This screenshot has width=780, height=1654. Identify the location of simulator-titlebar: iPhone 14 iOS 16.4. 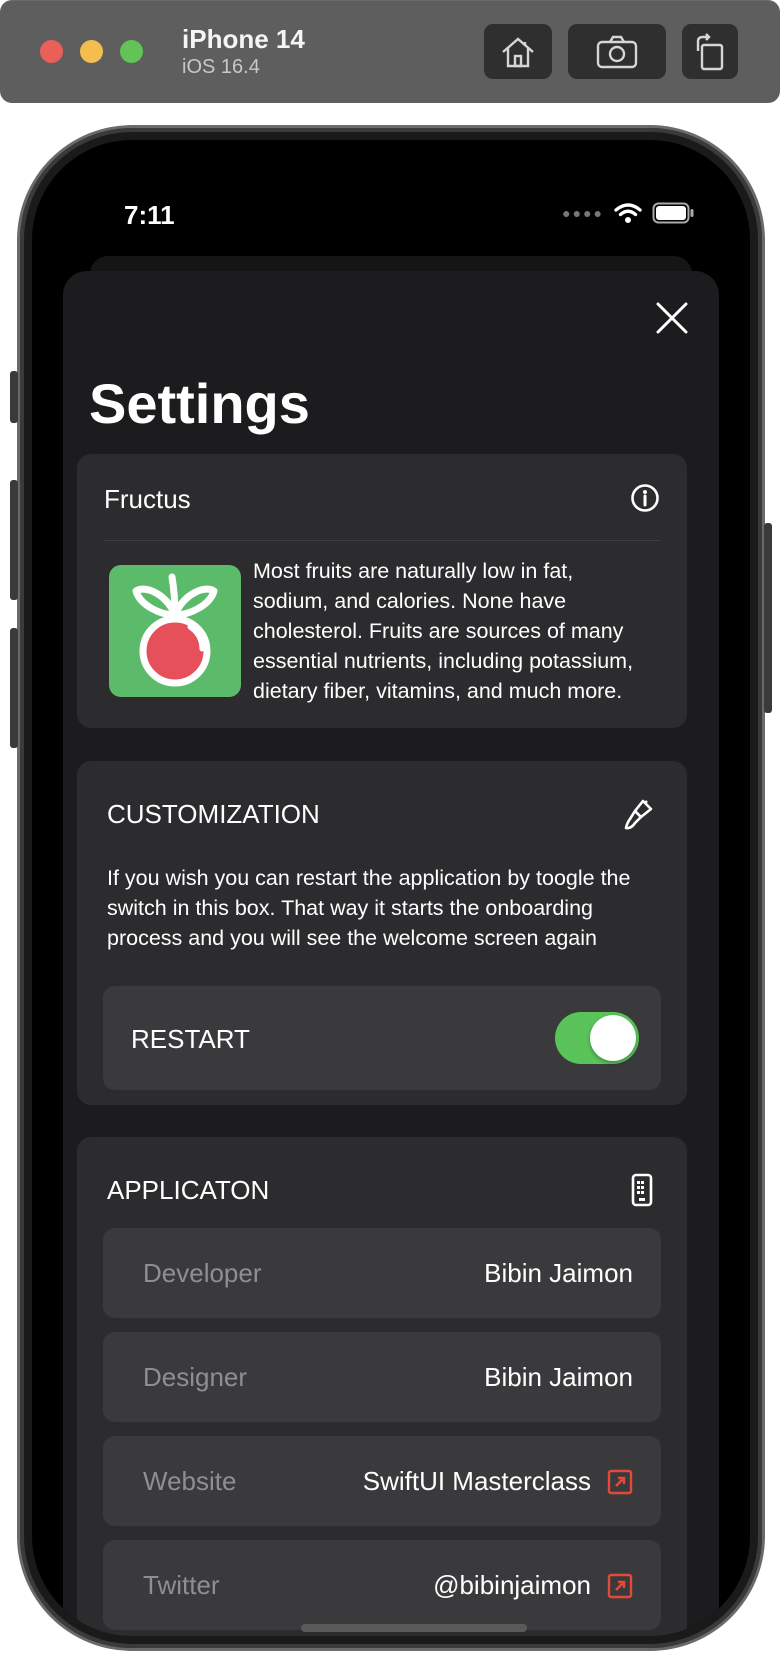
(390, 51).